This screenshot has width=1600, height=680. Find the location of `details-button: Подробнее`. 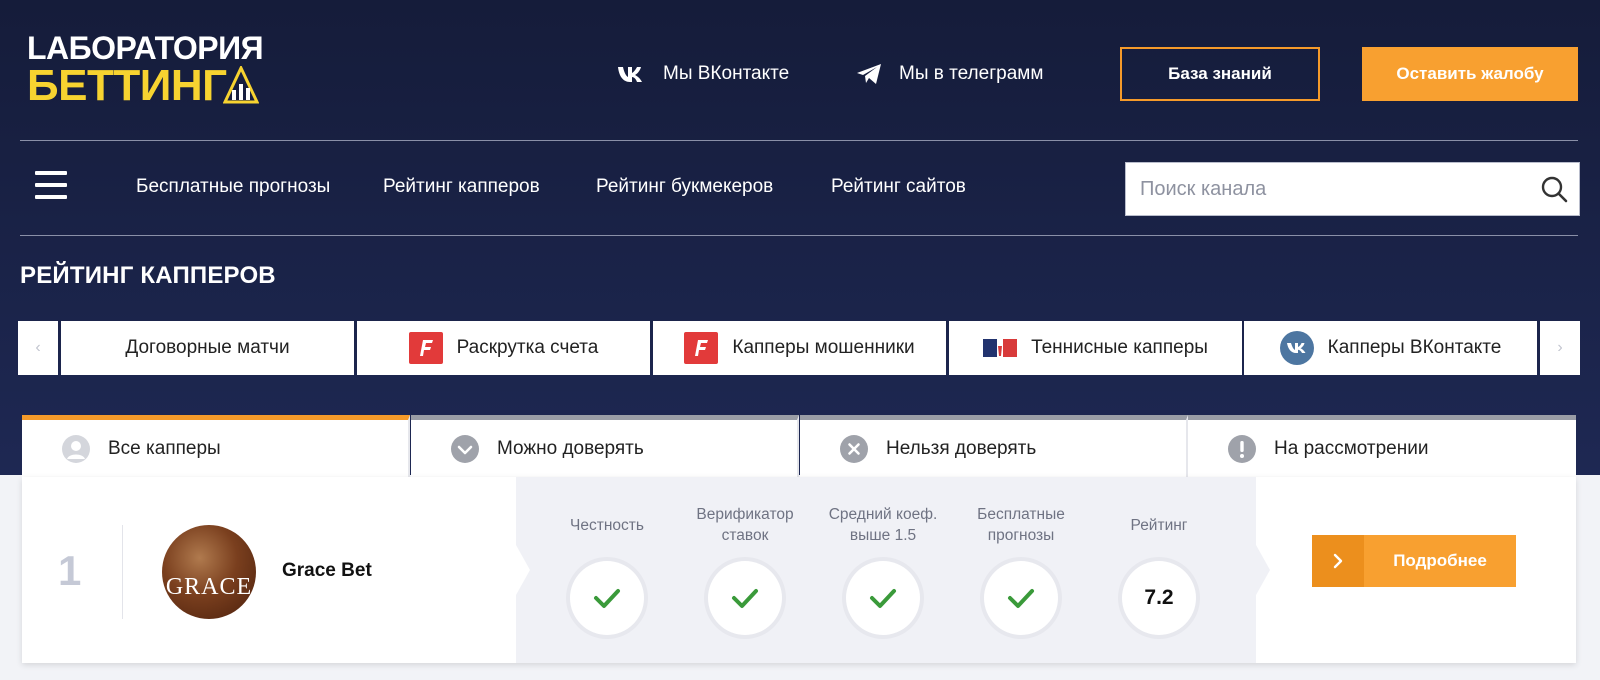

details-button: Подробнее is located at coordinates (1414, 561).